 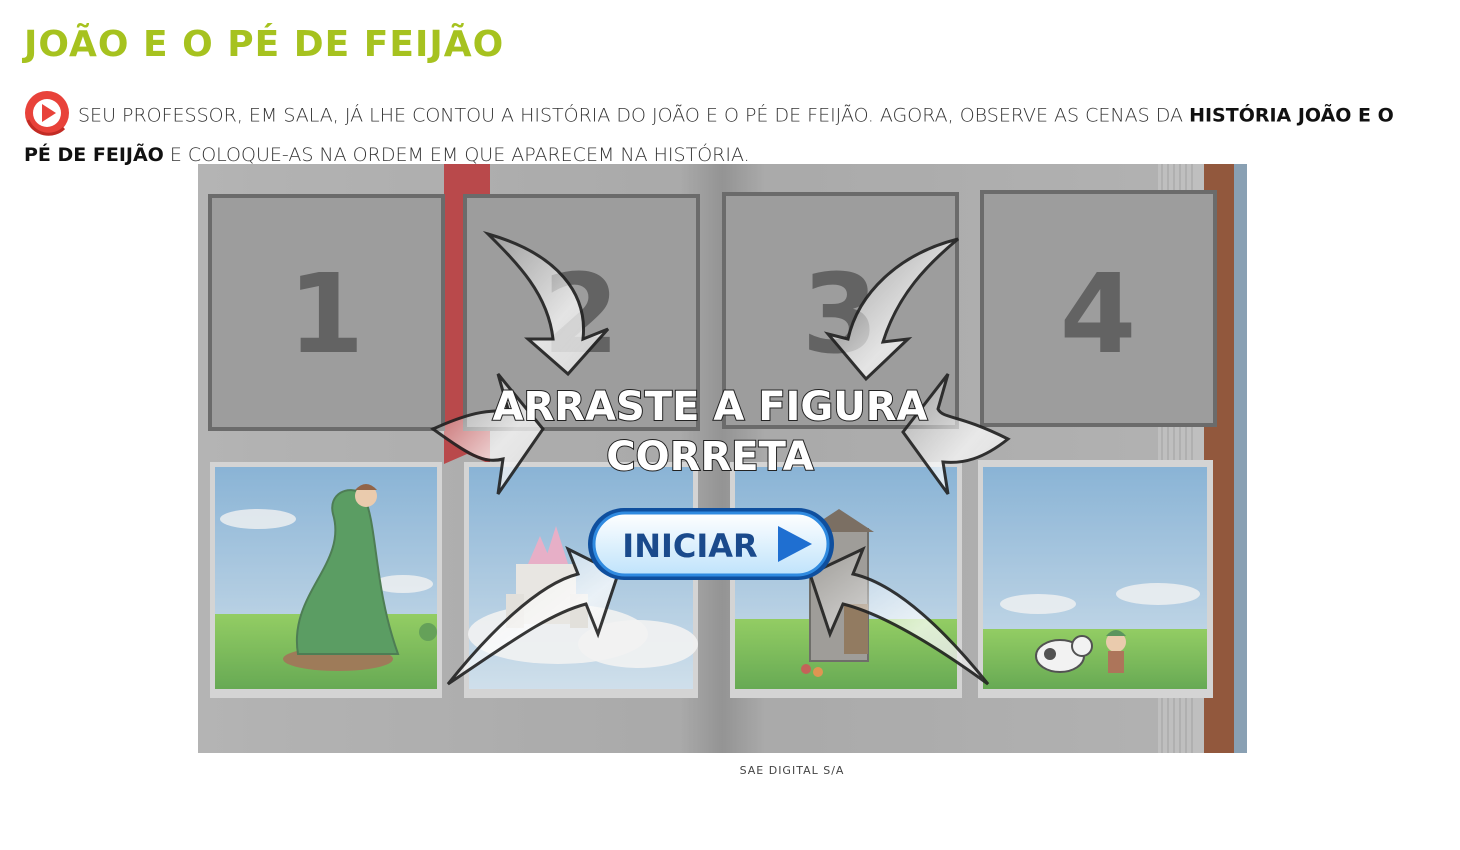 I want to click on credit-text: SAE DIGITAL S/A, so click(x=792, y=770).